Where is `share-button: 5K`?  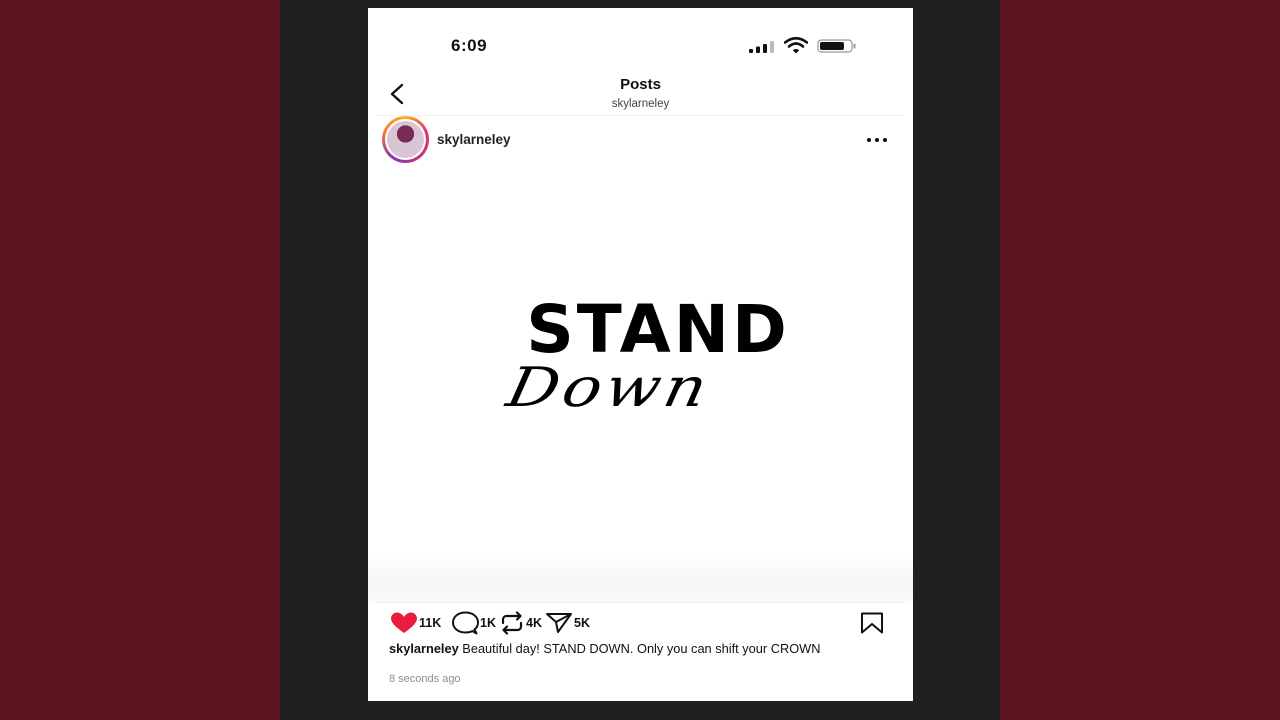
share-button: 5K is located at coordinates (567, 623).